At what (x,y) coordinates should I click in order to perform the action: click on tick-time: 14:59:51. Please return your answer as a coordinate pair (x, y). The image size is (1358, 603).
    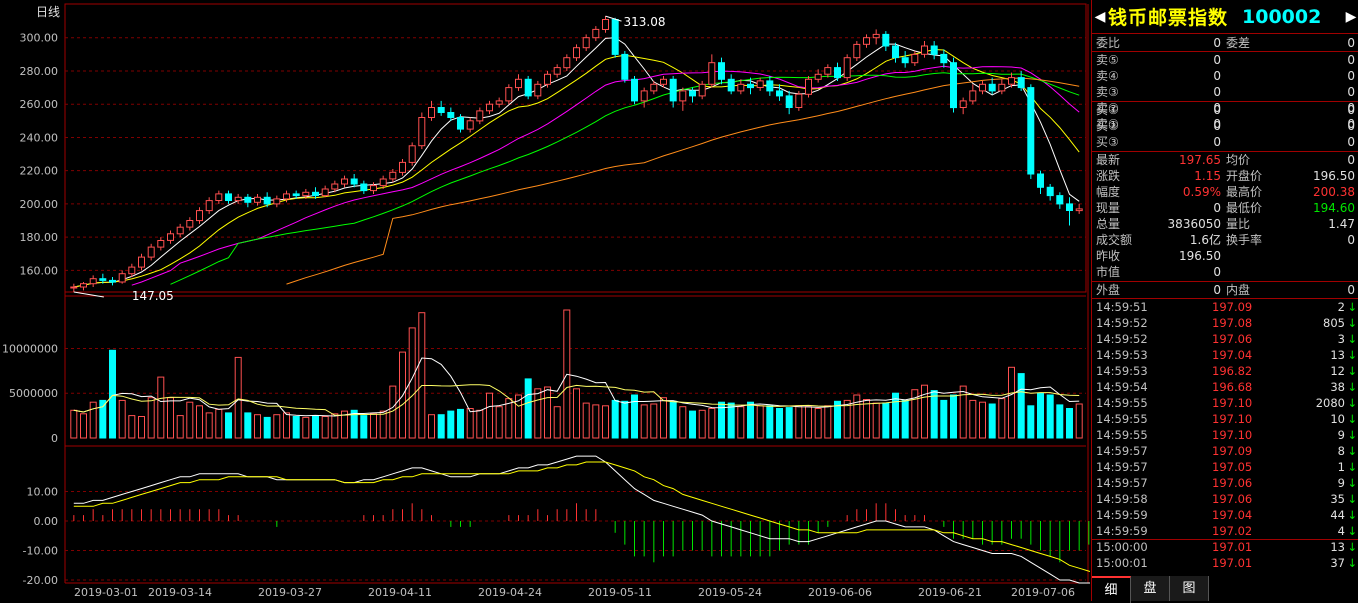
    Looking at the image, I should click on (1122, 307).